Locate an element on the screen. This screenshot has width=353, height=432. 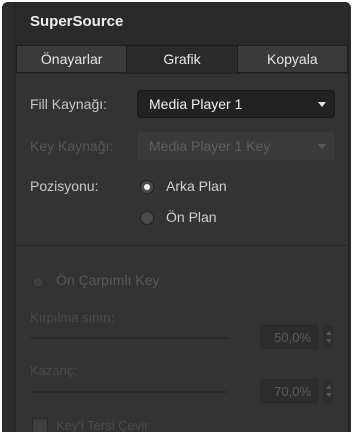
fill-source-select: Media Player 1 is located at coordinates (236, 104).